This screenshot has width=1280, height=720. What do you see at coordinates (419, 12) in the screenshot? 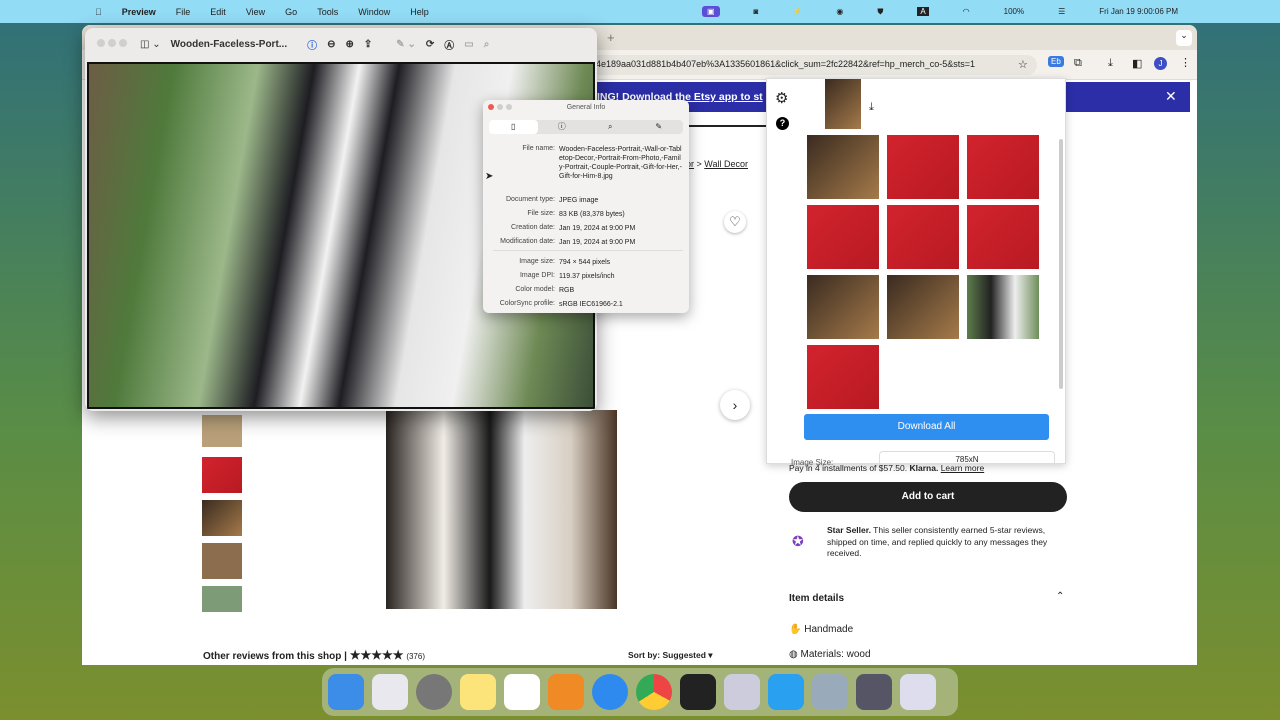
I see `menu-help: Help` at bounding box center [419, 12].